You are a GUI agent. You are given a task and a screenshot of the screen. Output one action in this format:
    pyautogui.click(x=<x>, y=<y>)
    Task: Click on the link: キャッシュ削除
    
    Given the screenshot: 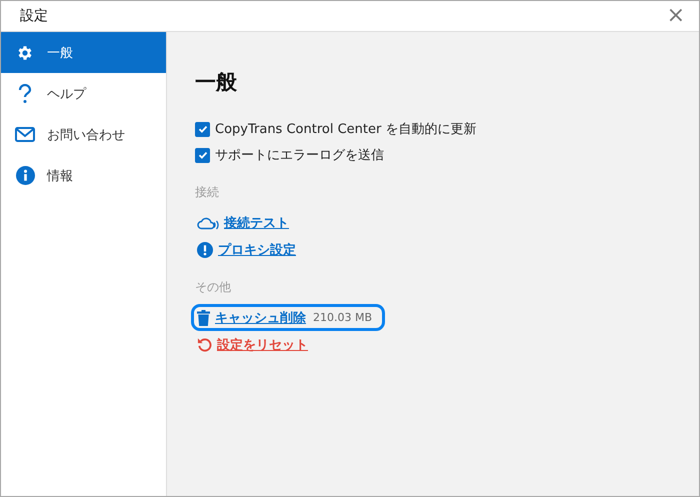 What is the action you would take?
    pyautogui.click(x=260, y=317)
    